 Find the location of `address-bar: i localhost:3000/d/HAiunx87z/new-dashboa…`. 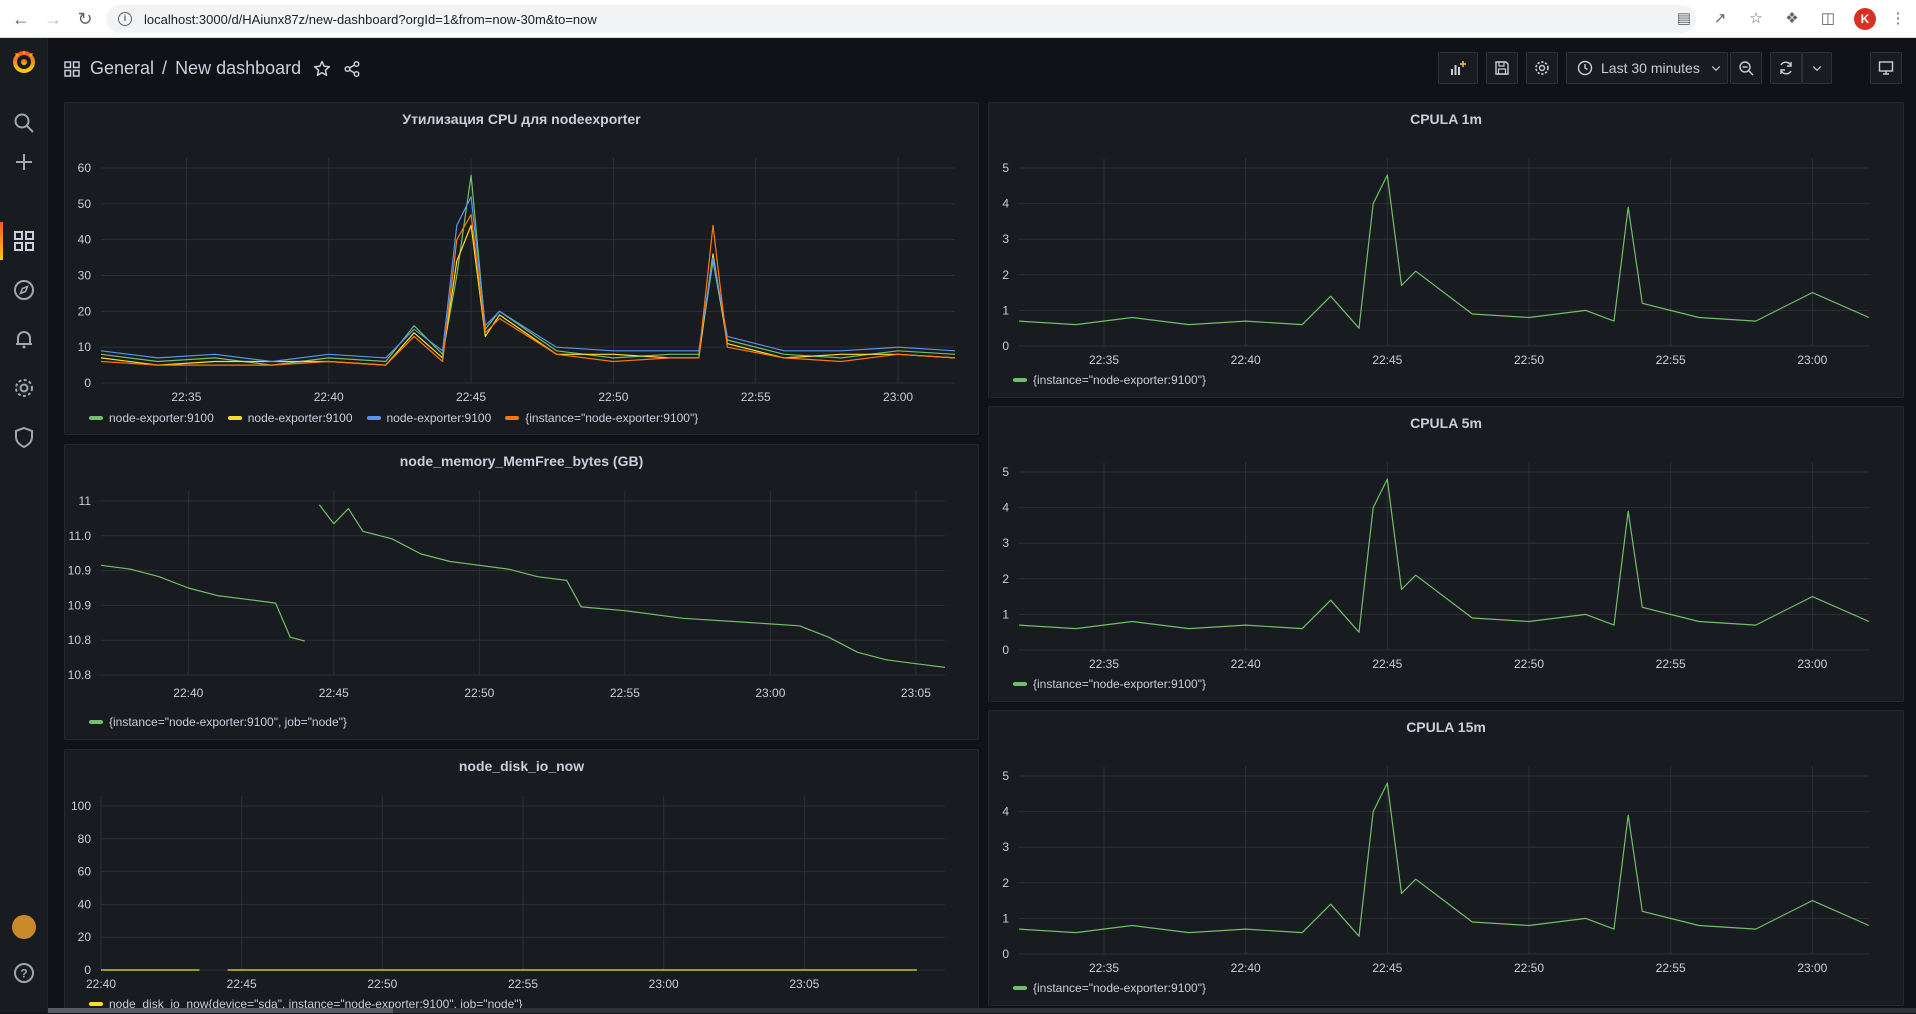

address-bar: i localhost:3000/d/HAiunx87z/new-dashboa… is located at coordinates (901, 19).